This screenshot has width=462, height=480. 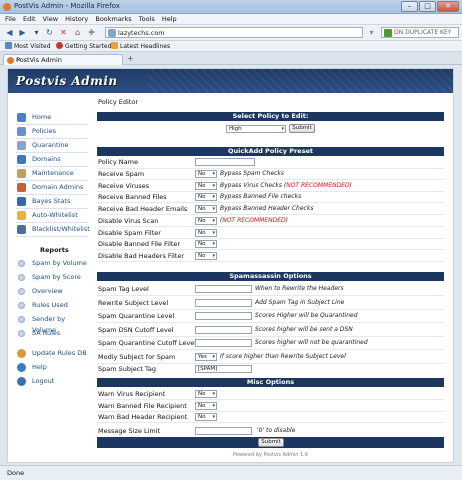 I want to click on message-size-input, so click(x=223, y=430).